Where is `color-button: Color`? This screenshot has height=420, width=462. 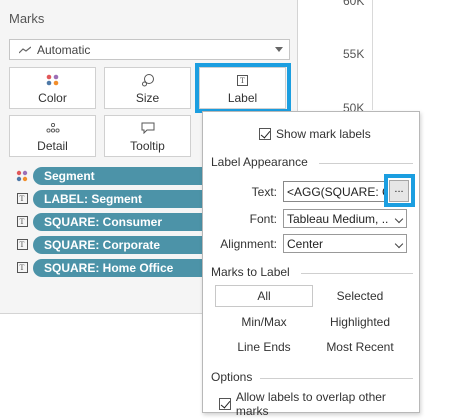 color-button: Color is located at coordinates (52, 88).